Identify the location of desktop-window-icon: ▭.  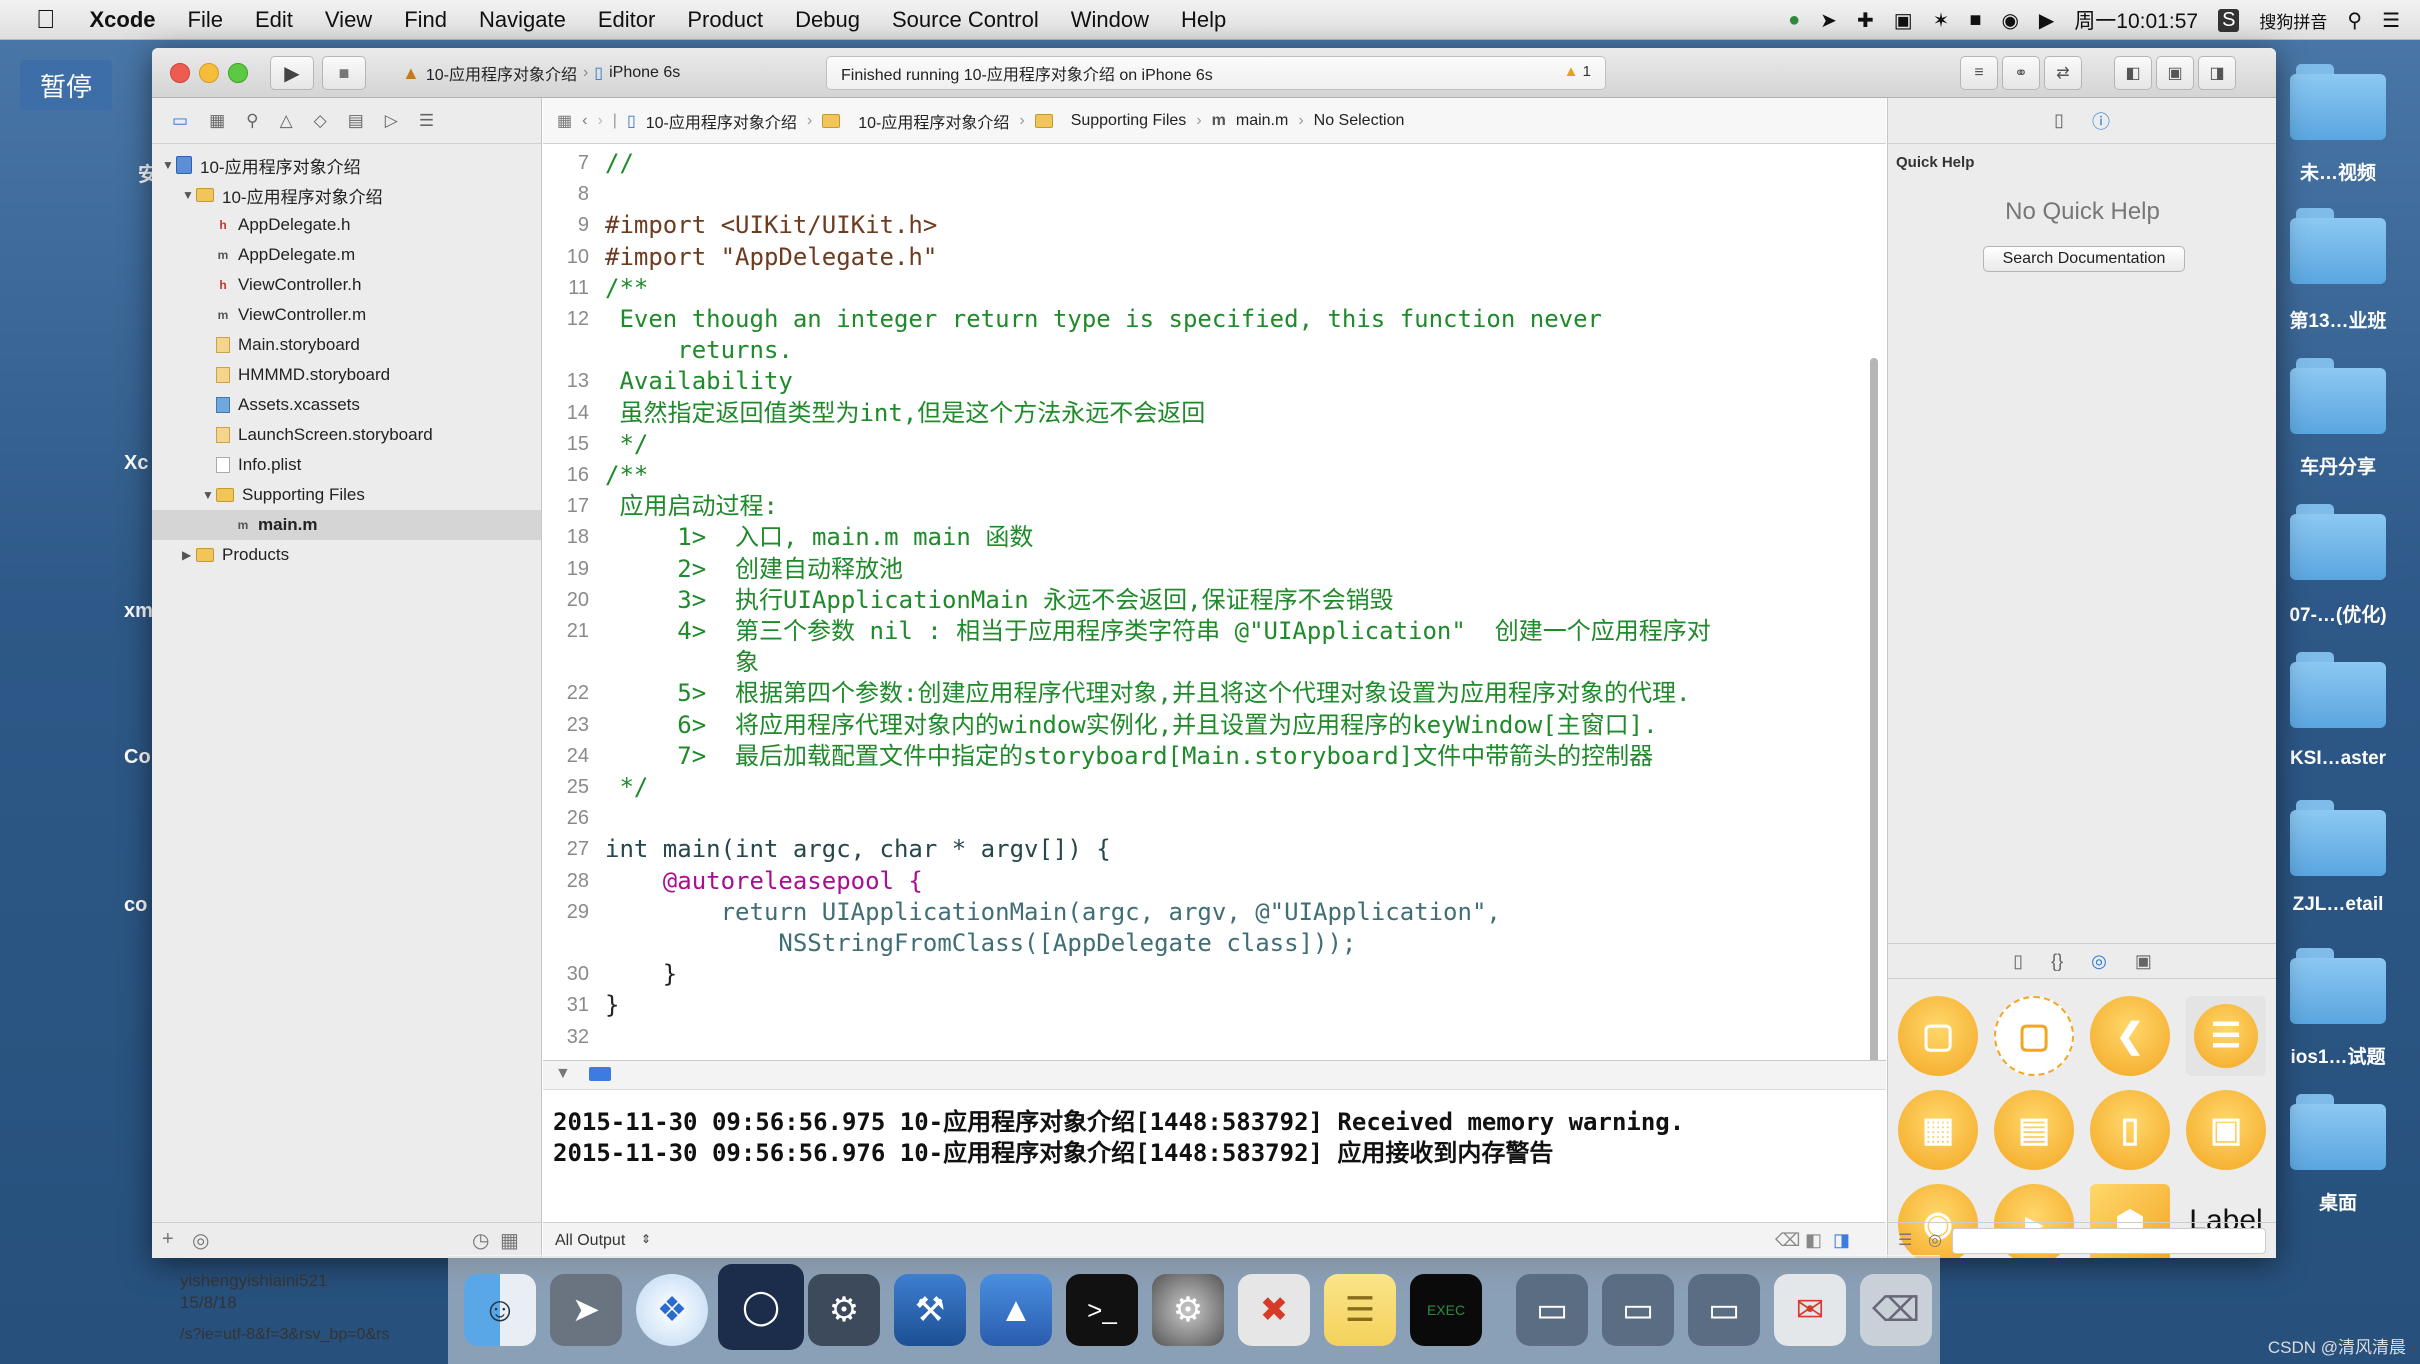
(1552, 1310).